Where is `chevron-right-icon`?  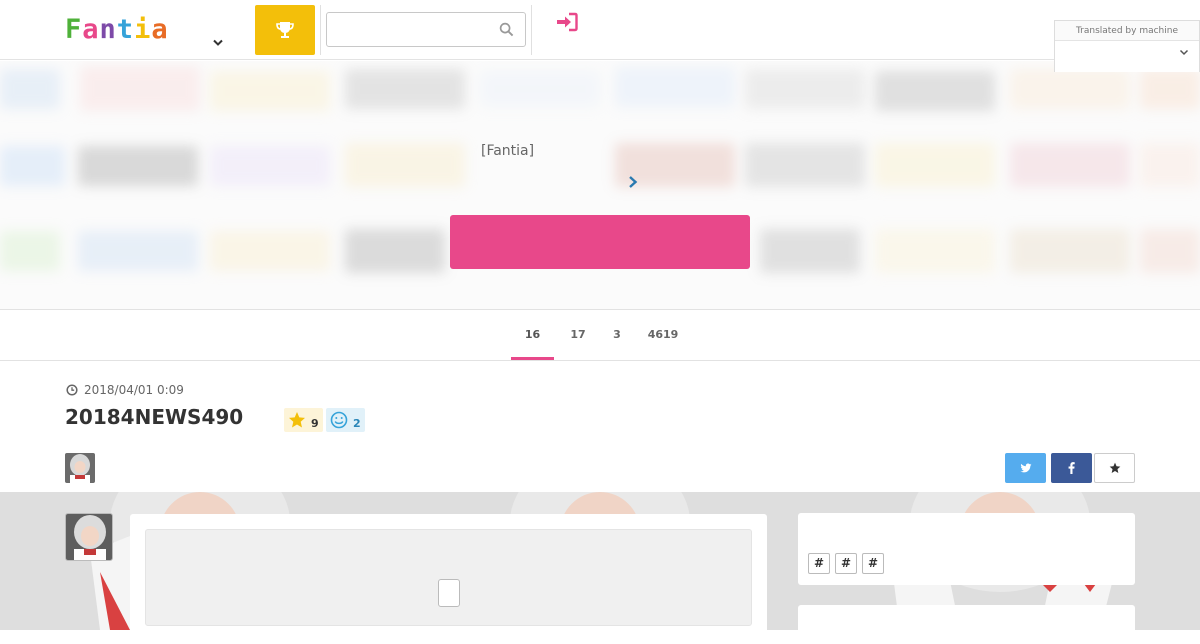 chevron-right-icon is located at coordinates (633, 182).